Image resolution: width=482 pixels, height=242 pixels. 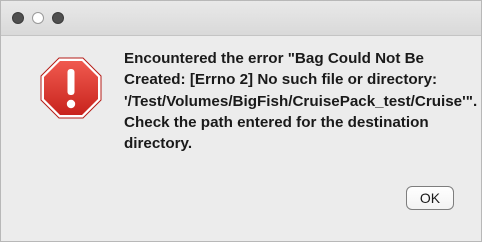 What do you see at coordinates (18, 18) in the screenshot?
I see `close-window-button` at bounding box center [18, 18].